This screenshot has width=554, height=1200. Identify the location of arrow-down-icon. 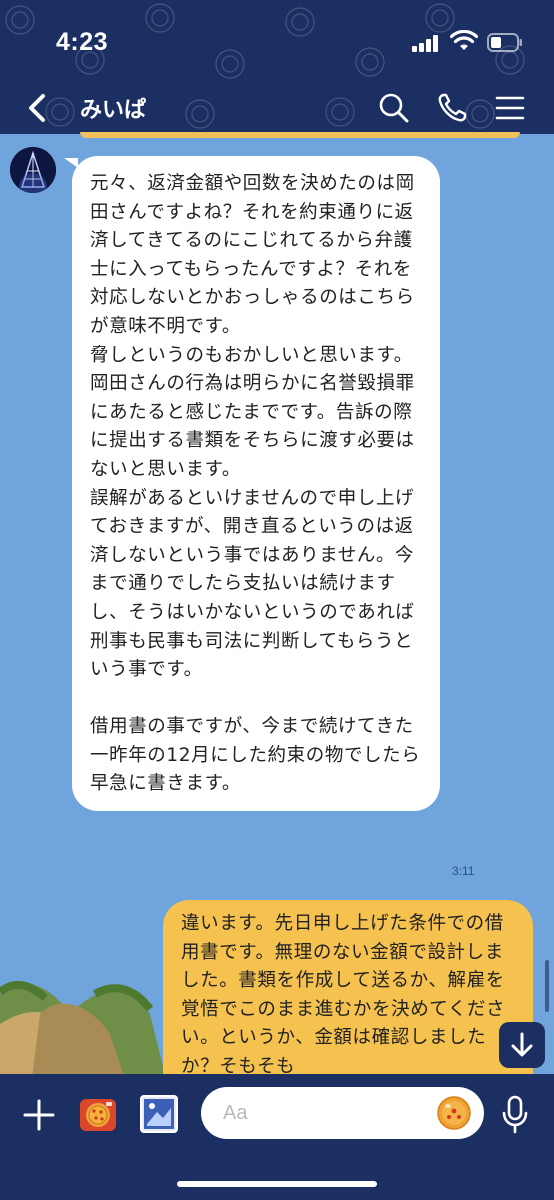
(522, 1044).